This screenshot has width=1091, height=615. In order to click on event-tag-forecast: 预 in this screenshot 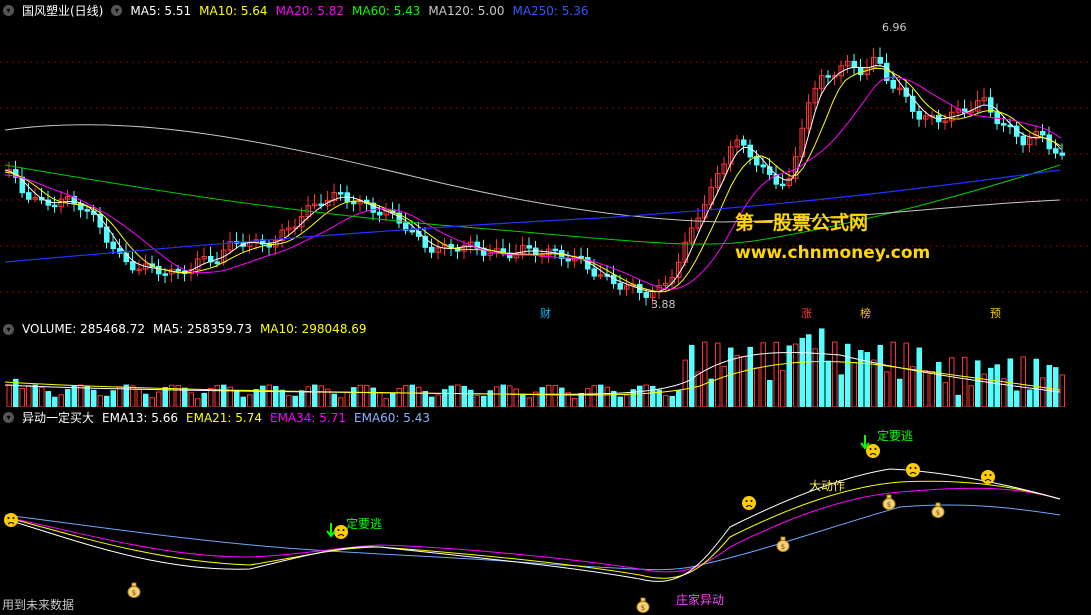, I will do `click(995, 313)`.